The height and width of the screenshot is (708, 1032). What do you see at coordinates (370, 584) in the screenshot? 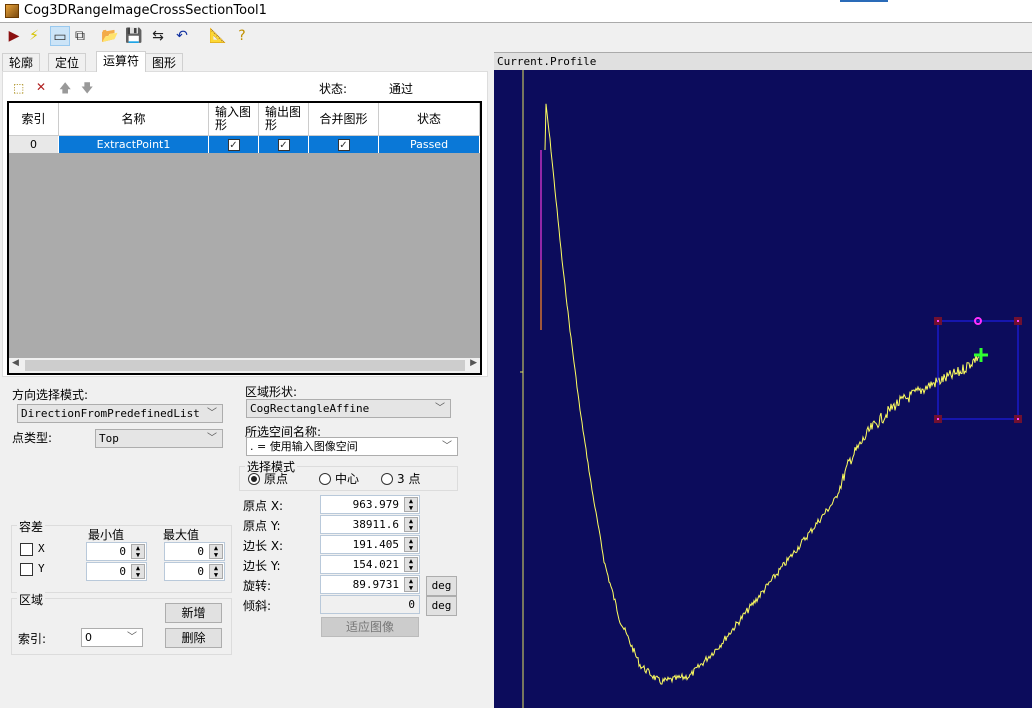
I see `param-input: 89.9731 ▲ ▼` at bounding box center [370, 584].